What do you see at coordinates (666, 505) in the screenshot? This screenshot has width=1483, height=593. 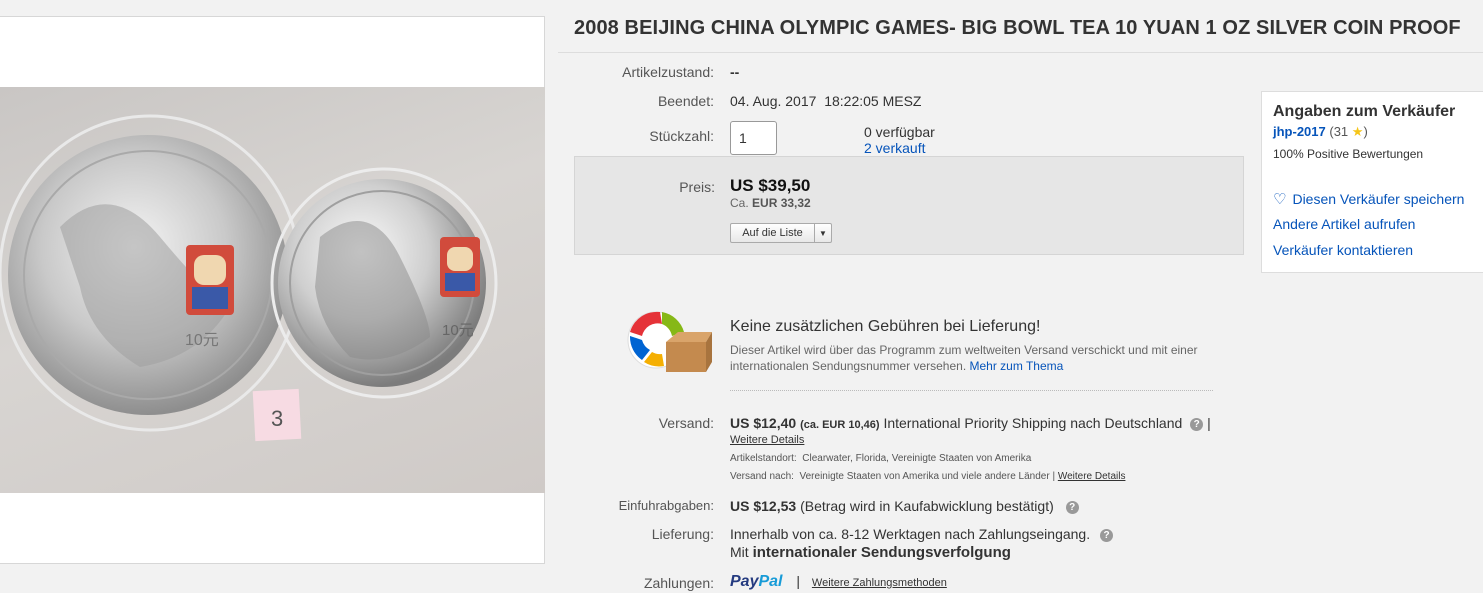 I see `import-charges-label: Einfuhrabgaben:` at bounding box center [666, 505].